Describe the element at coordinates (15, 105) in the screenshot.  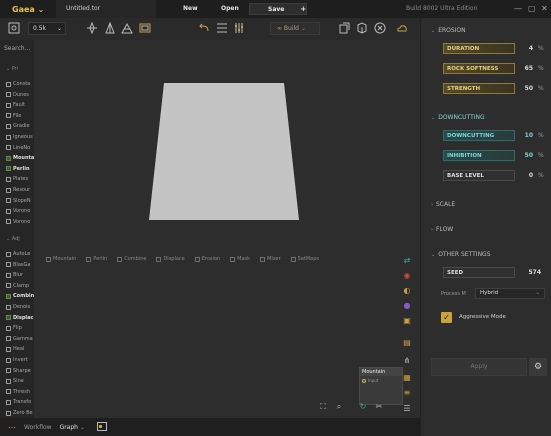
I see `primitive-item: Fault` at that location.